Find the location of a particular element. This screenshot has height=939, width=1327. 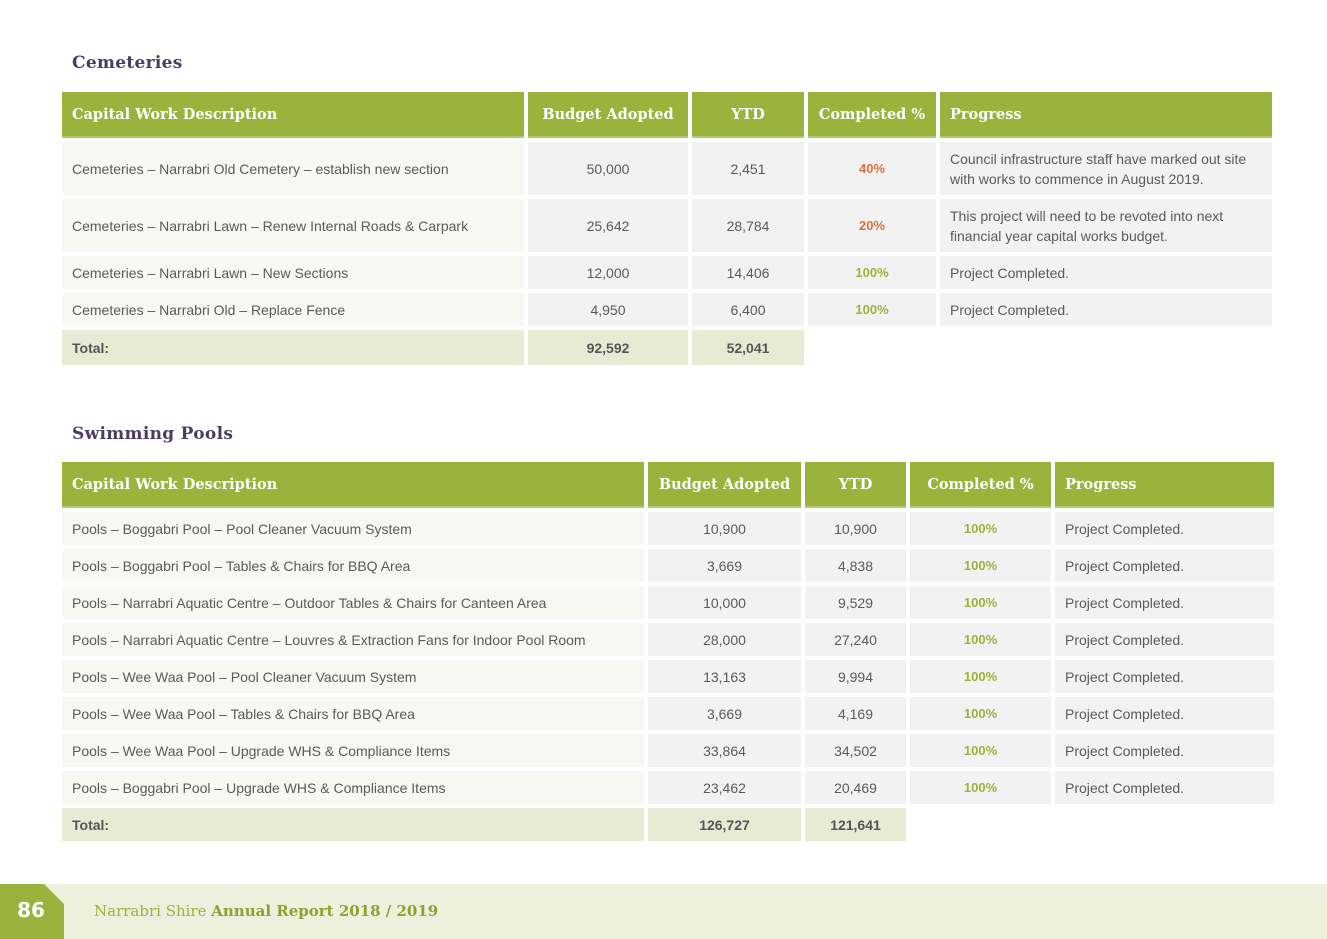

row-ytd: 10,900 is located at coordinates (855, 528).